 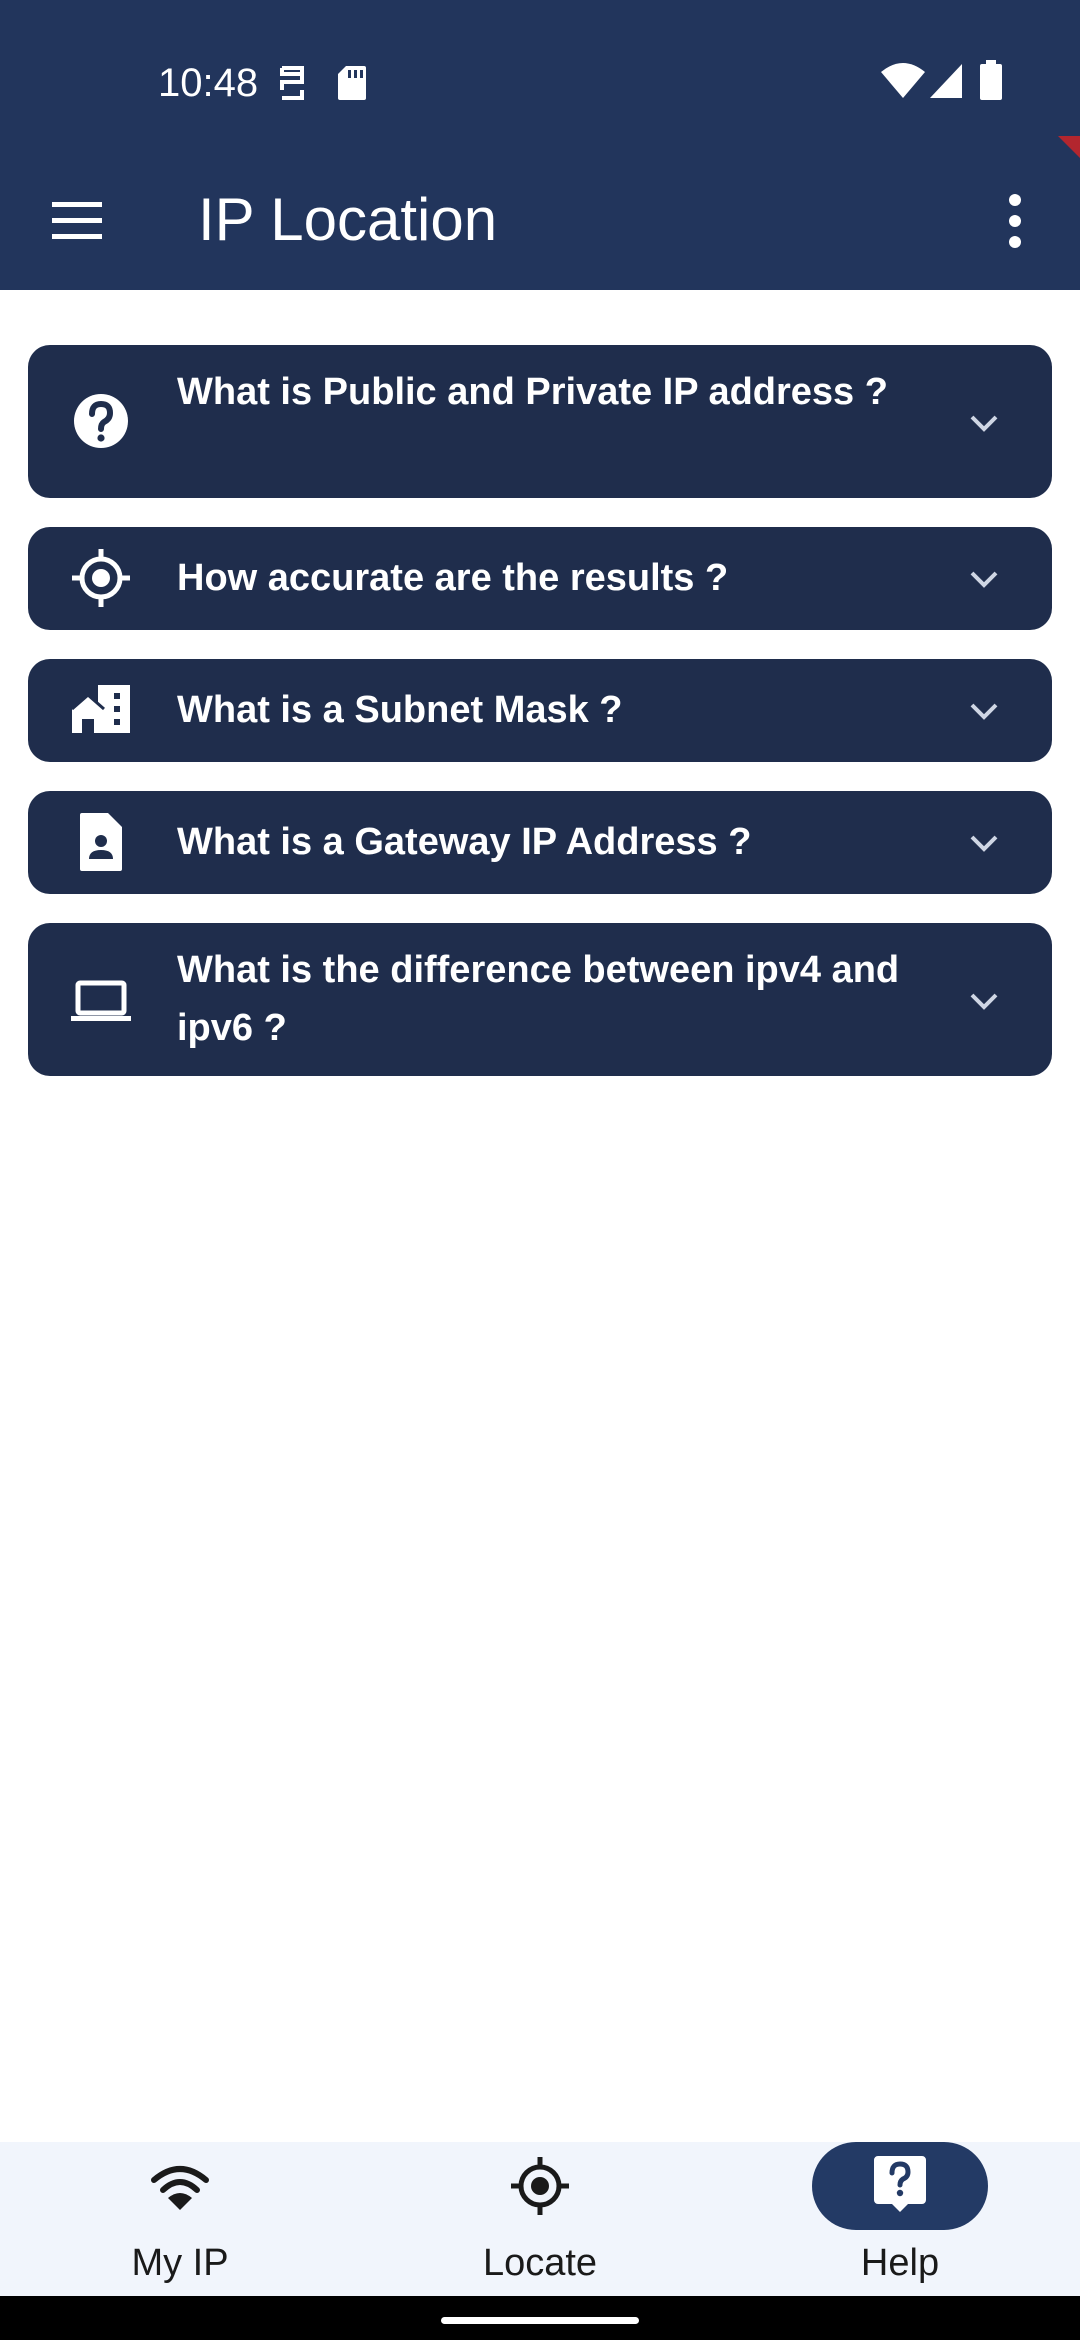 What do you see at coordinates (101, 421) in the screenshot?
I see `help-circle-icon` at bounding box center [101, 421].